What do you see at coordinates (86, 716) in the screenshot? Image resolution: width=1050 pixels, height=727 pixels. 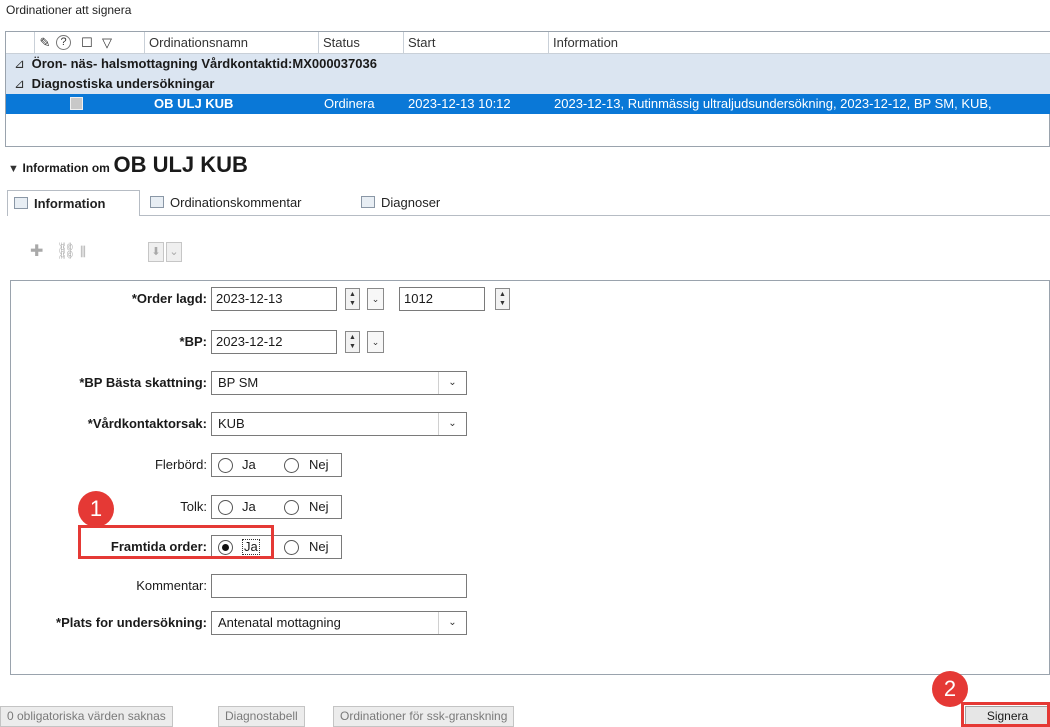 I see `missing-values-button: 0 obligatoriska värden saknas` at bounding box center [86, 716].